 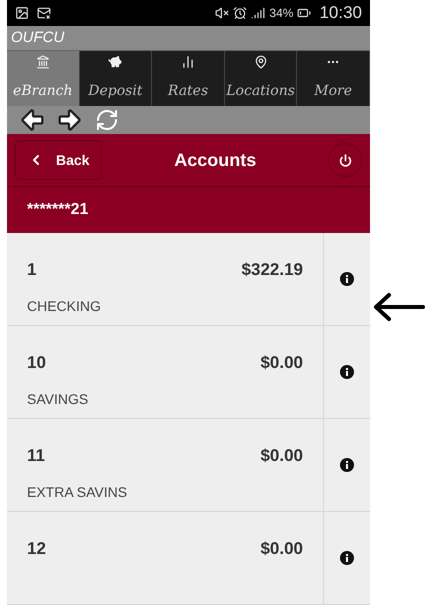 I want to click on account-type: SAVINGS, so click(x=57, y=398).